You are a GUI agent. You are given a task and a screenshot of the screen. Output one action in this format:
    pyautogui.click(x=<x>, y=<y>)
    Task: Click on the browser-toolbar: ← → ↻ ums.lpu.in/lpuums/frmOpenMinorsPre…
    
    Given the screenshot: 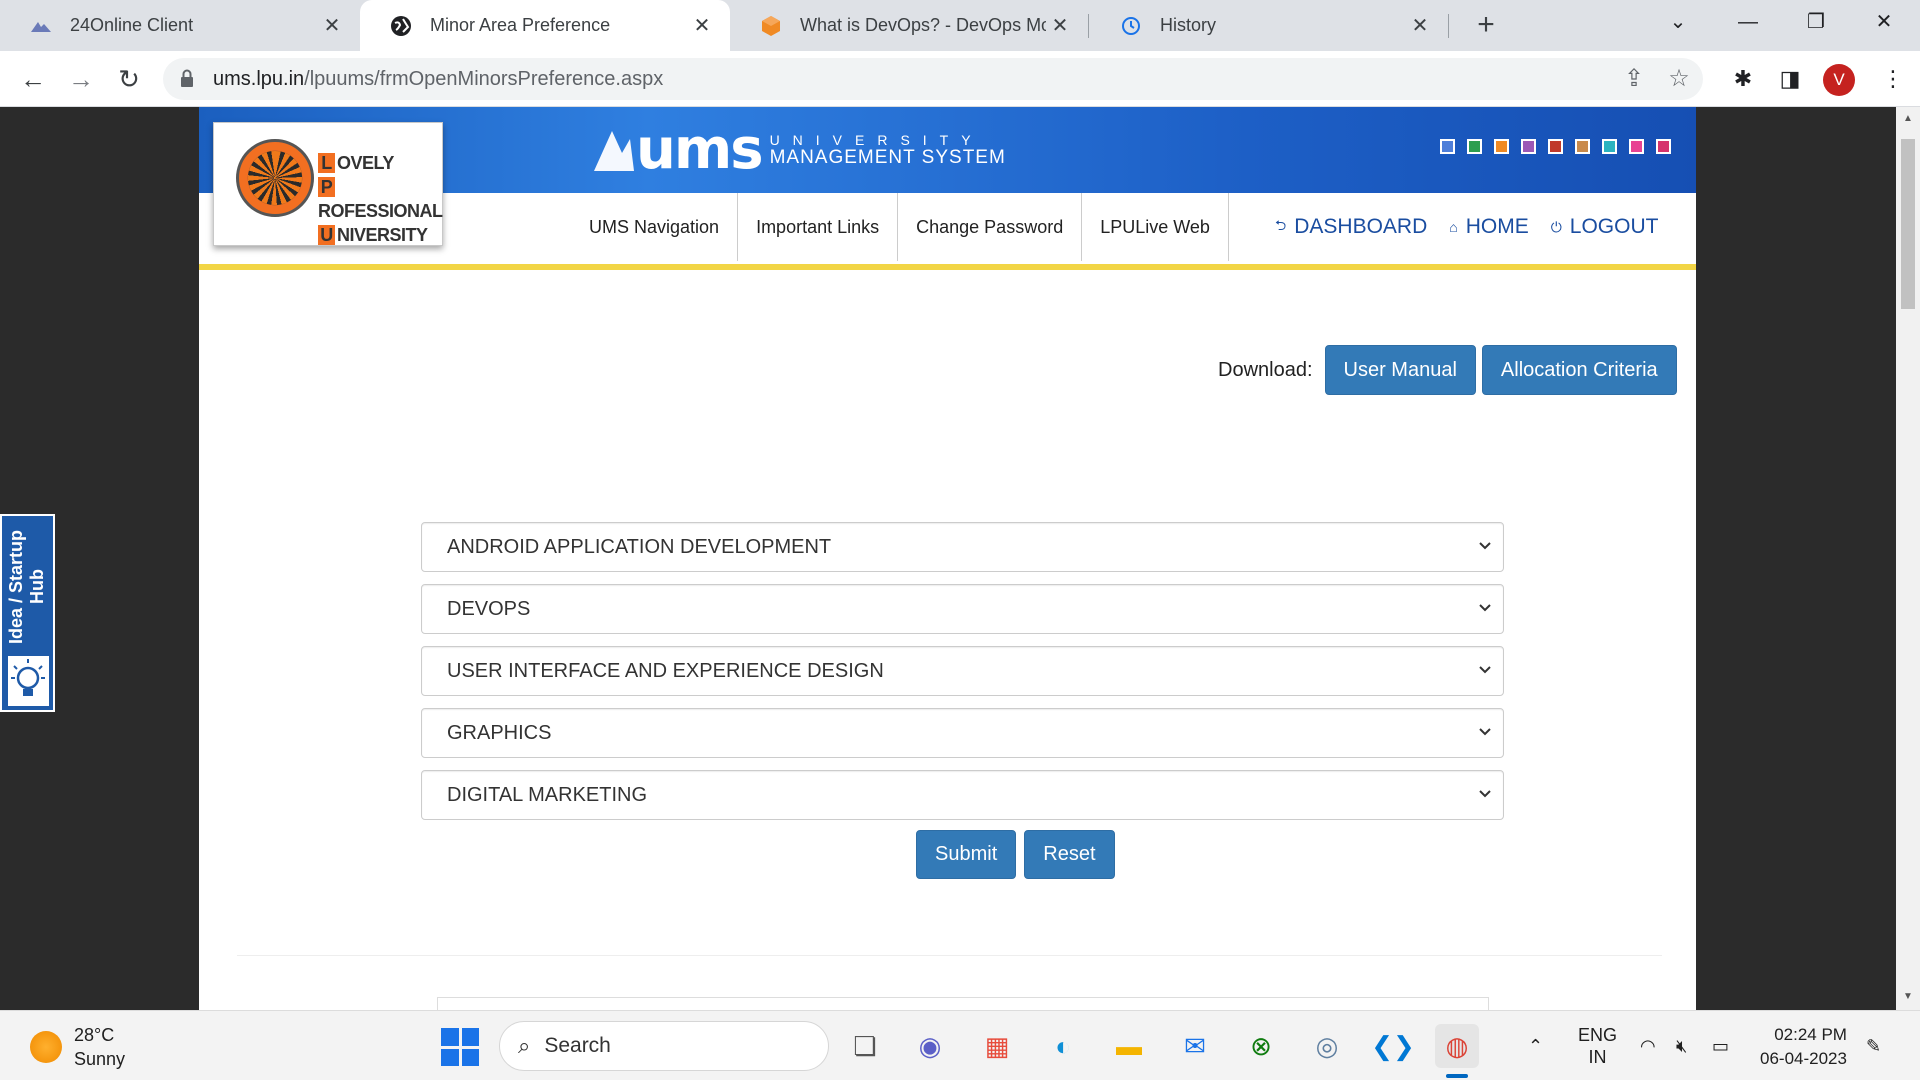 What is the action you would take?
    pyautogui.click(x=960, y=79)
    